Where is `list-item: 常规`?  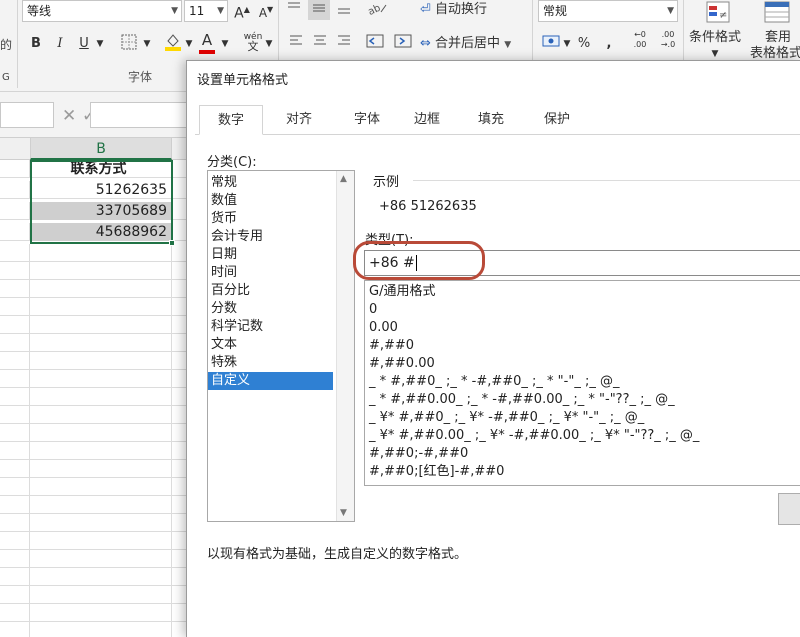
list-item: 常规 is located at coordinates (270, 183).